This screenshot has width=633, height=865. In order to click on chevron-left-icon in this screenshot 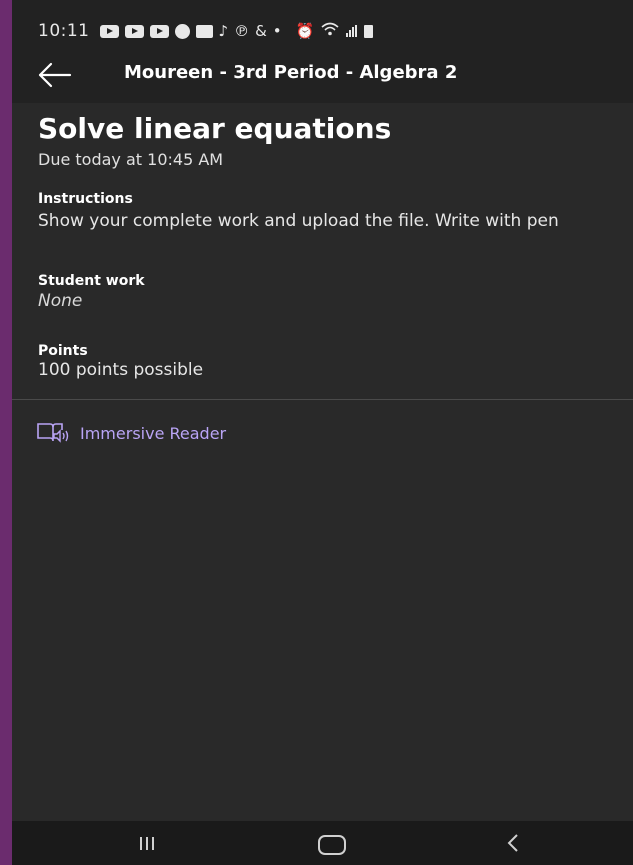, I will do `click(512, 843)`.